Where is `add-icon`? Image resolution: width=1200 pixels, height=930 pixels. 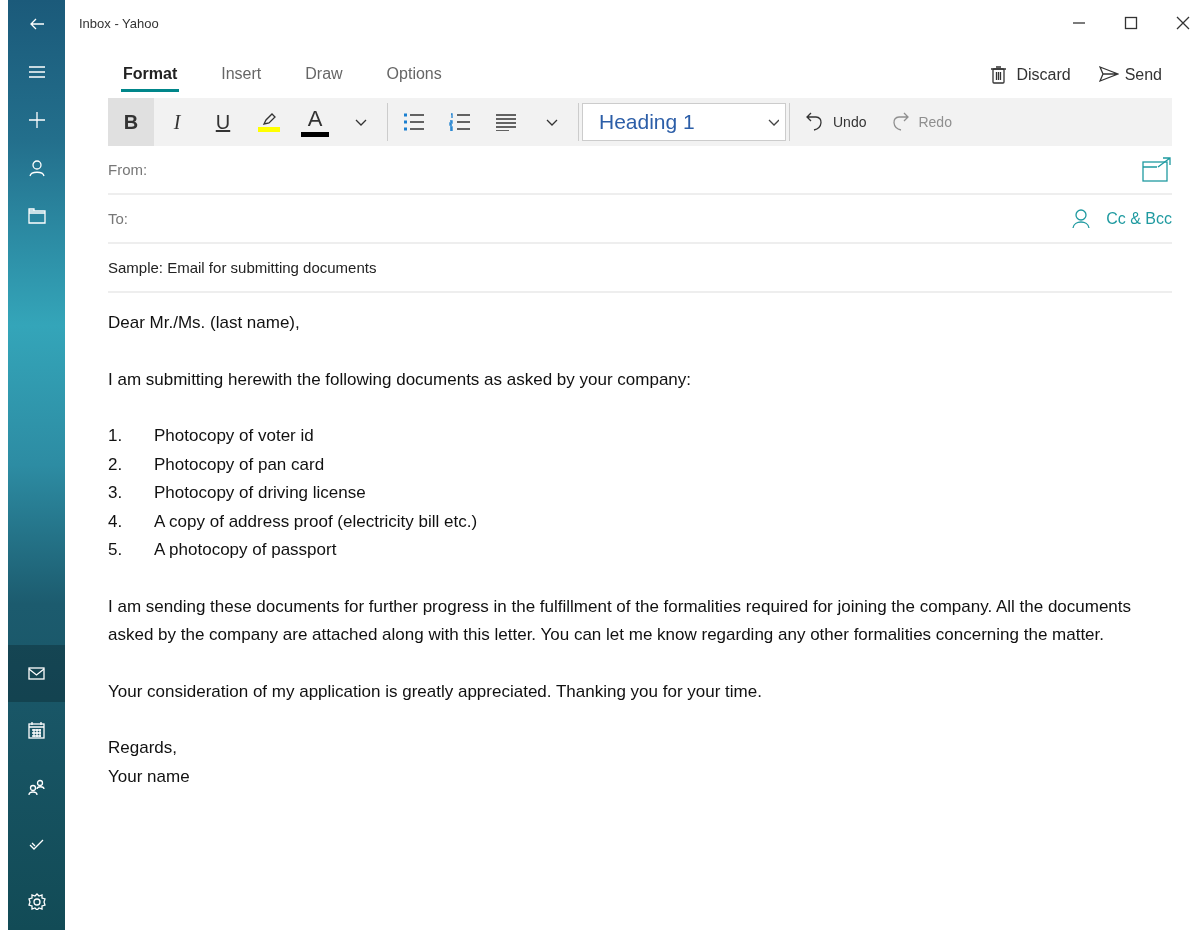
add-icon is located at coordinates (36, 120).